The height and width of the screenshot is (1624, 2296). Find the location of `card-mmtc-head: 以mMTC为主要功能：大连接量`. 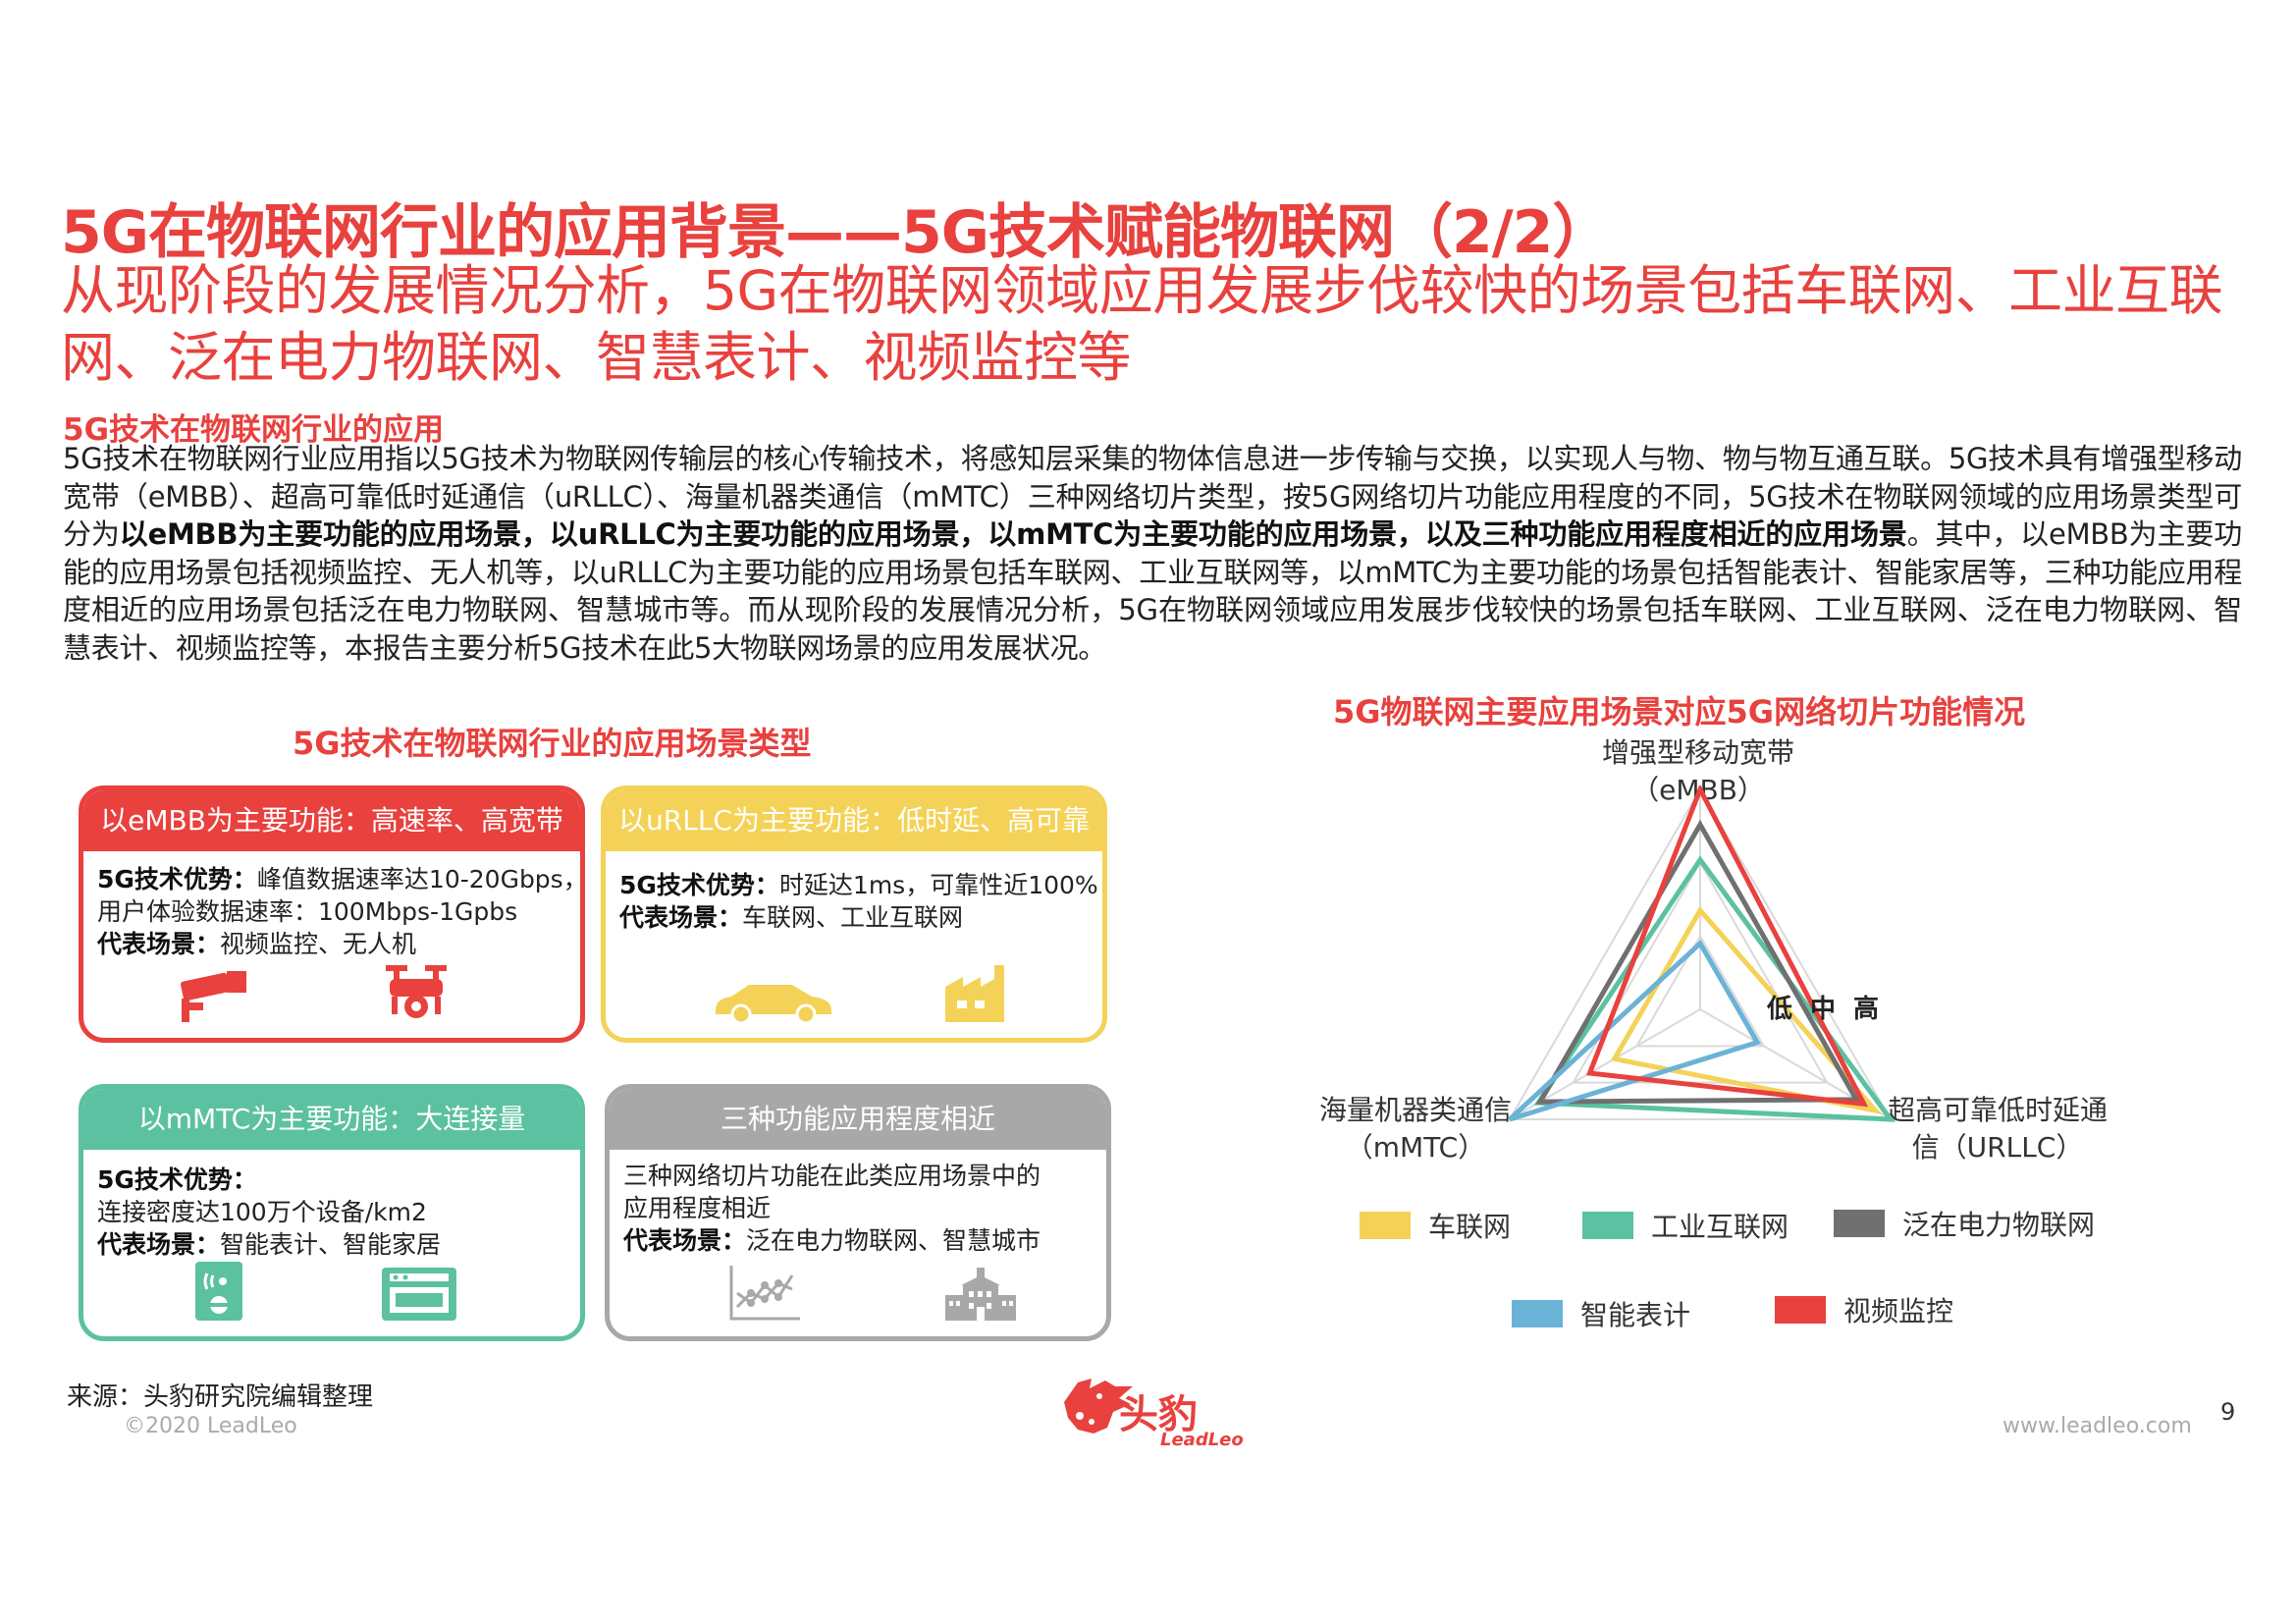

card-mmtc-head: 以mMTC为主要功能：大连接量 is located at coordinates (331, 1119).